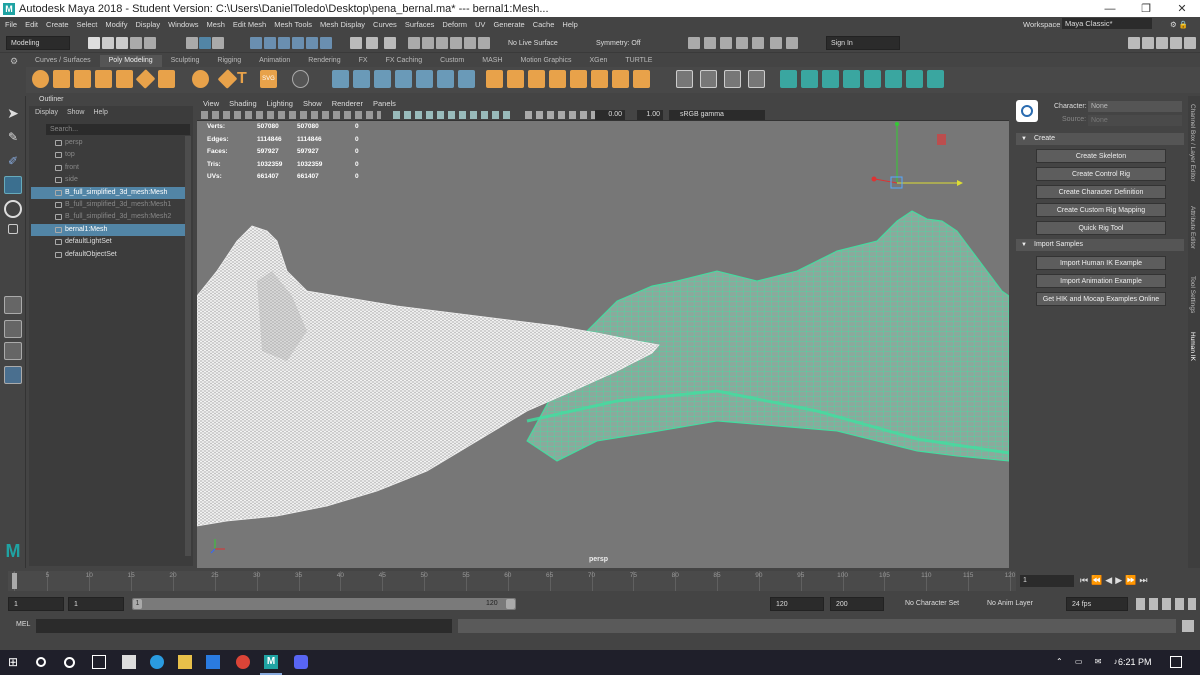 Image resolution: width=1200 pixels, height=675 pixels. What do you see at coordinates (100, 112) in the screenshot?
I see `outliner-menu-help: Help` at bounding box center [100, 112].